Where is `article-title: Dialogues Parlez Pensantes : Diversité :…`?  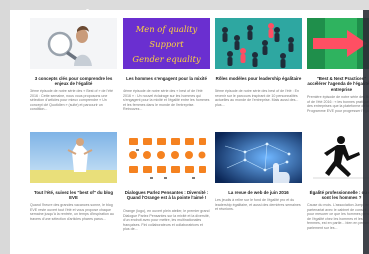
article-title: Dialogues Parlez Pensantes : Diversité :… is located at coordinates (166, 195).